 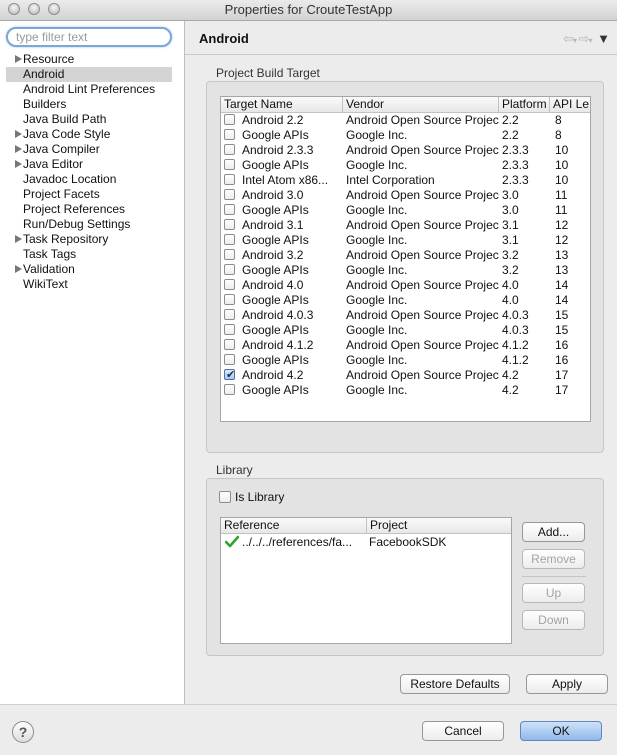 I want to click on column-reference: Reference, so click(x=294, y=525).